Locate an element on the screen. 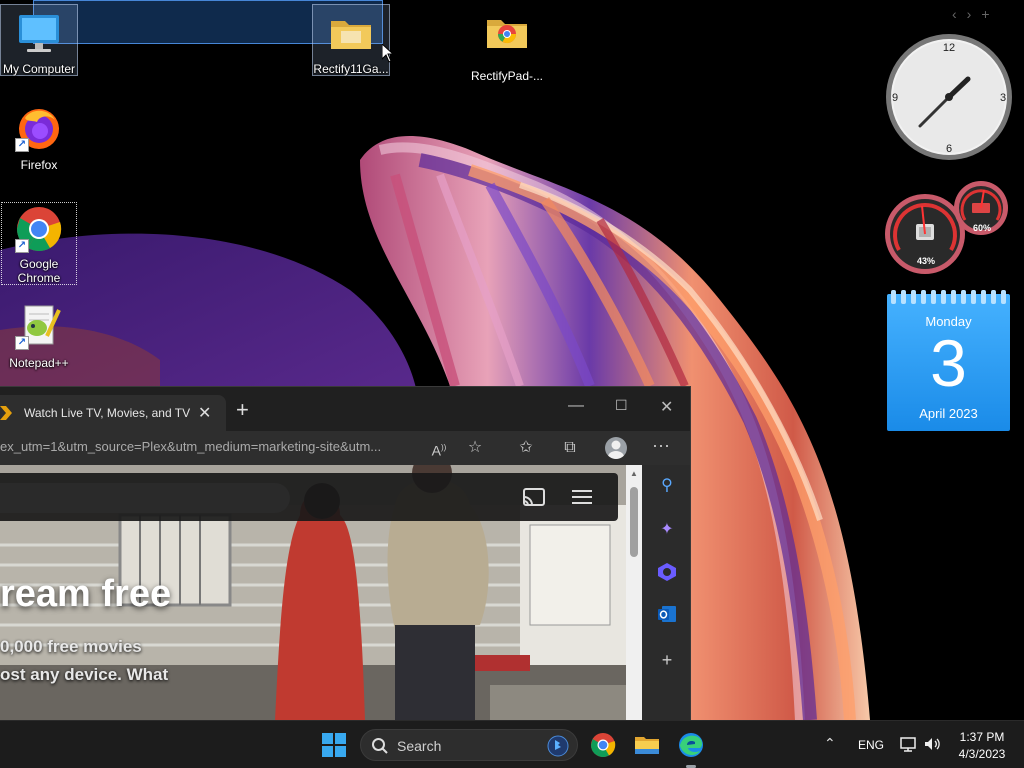 The height and width of the screenshot is (768, 1024). add-favorite-icon: ☆ is located at coordinates (475, 448).